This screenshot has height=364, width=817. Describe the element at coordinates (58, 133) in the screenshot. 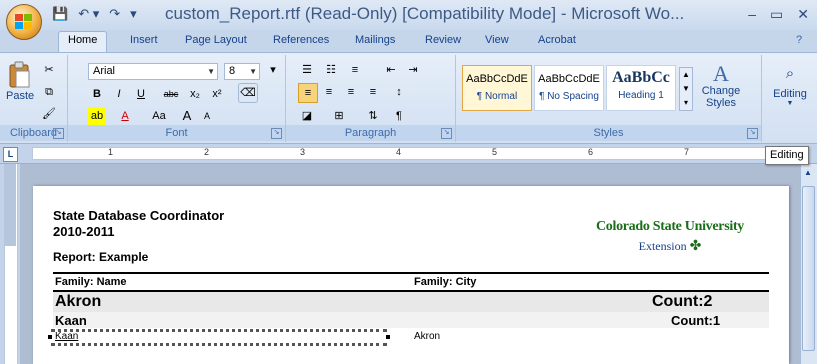

I see `clipboard-launcher-icon: ↘` at that location.